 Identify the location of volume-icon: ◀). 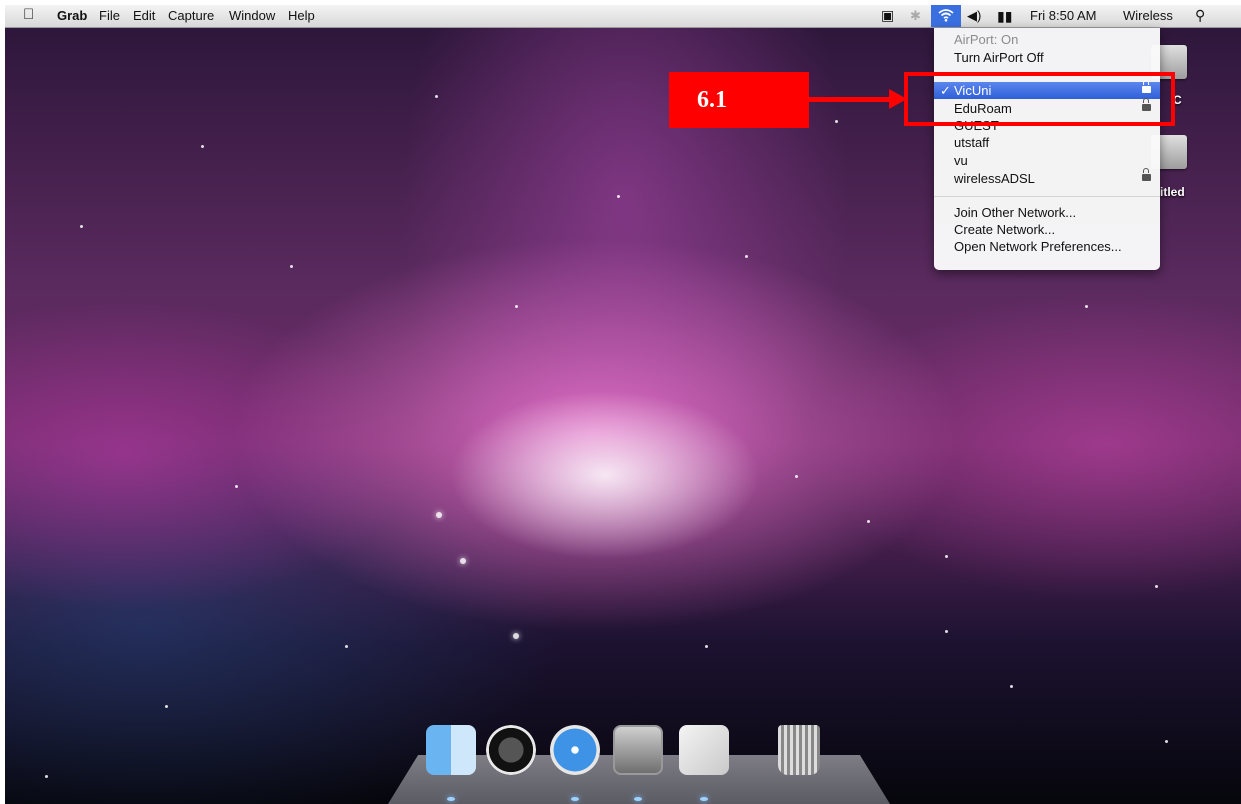
(974, 16).